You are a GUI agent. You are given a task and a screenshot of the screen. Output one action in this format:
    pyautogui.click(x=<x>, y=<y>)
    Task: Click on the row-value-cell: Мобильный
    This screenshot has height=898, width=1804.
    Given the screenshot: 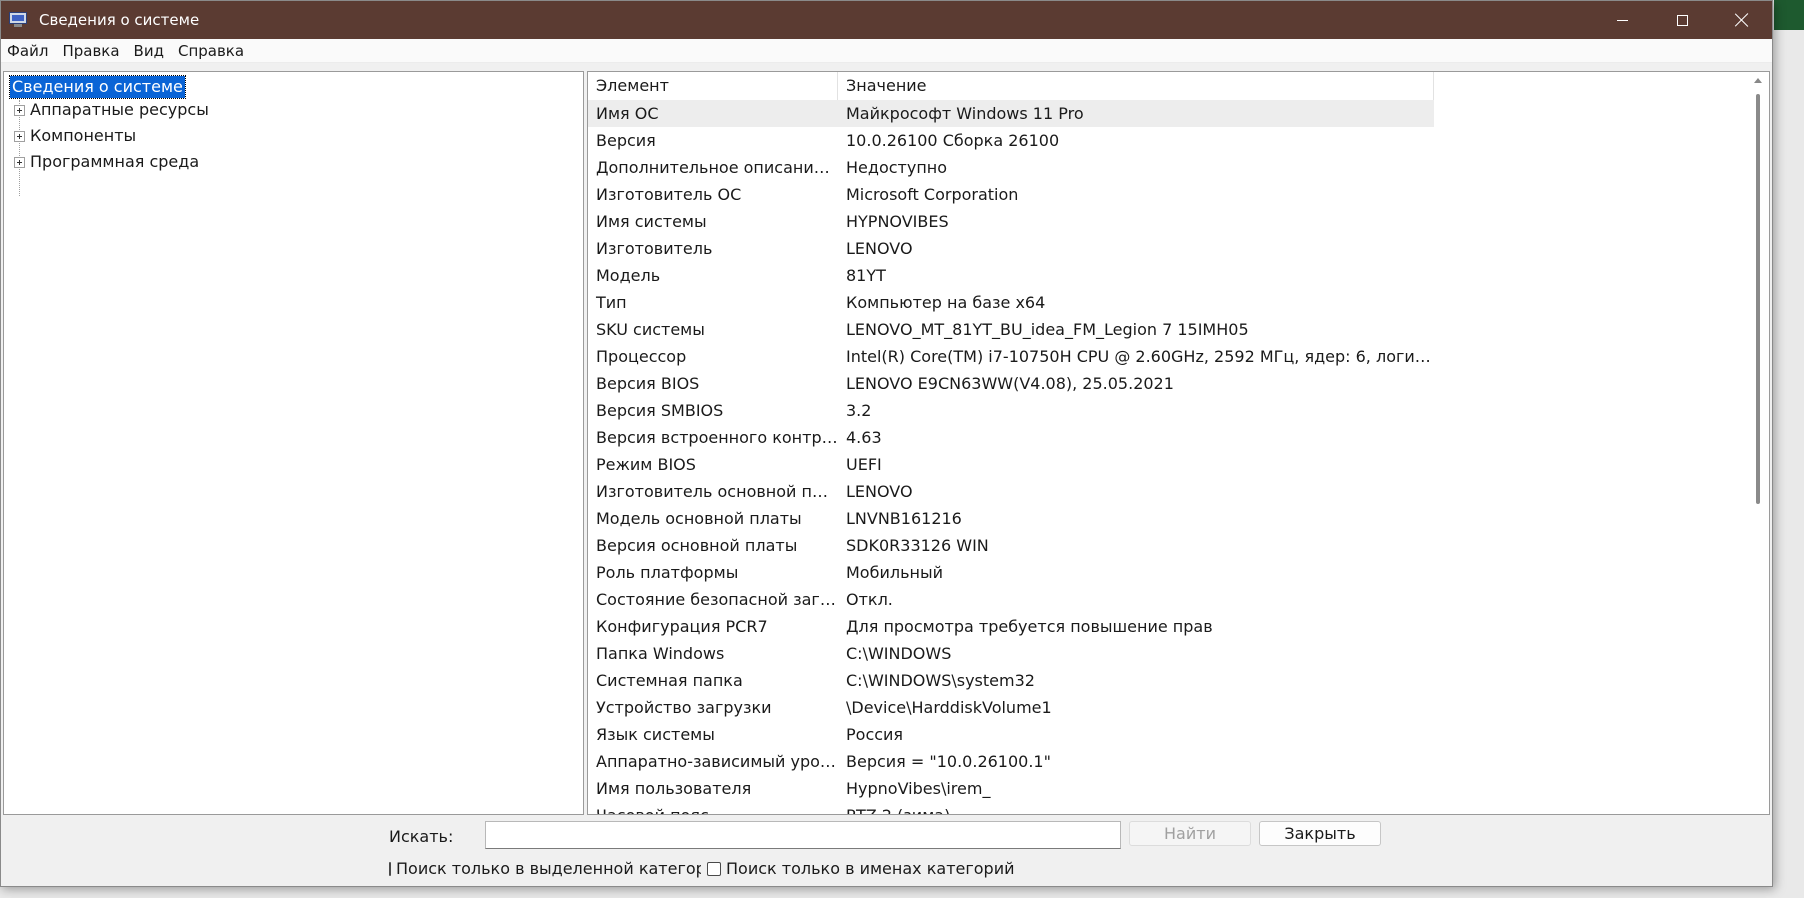 What is the action you would take?
    pyautogui.click(x=895, y=572)
    